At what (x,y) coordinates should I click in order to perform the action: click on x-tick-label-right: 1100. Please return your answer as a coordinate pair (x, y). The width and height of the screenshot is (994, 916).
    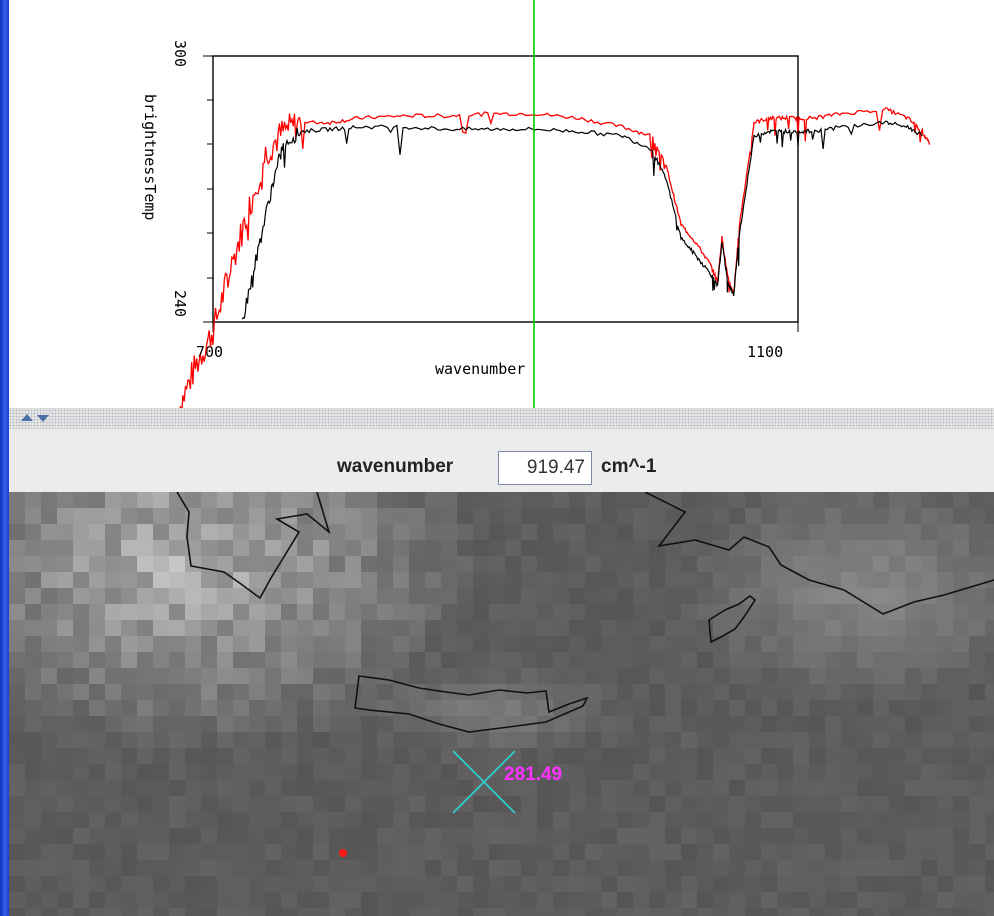
    Looking at the image, I should click on (765, 352).